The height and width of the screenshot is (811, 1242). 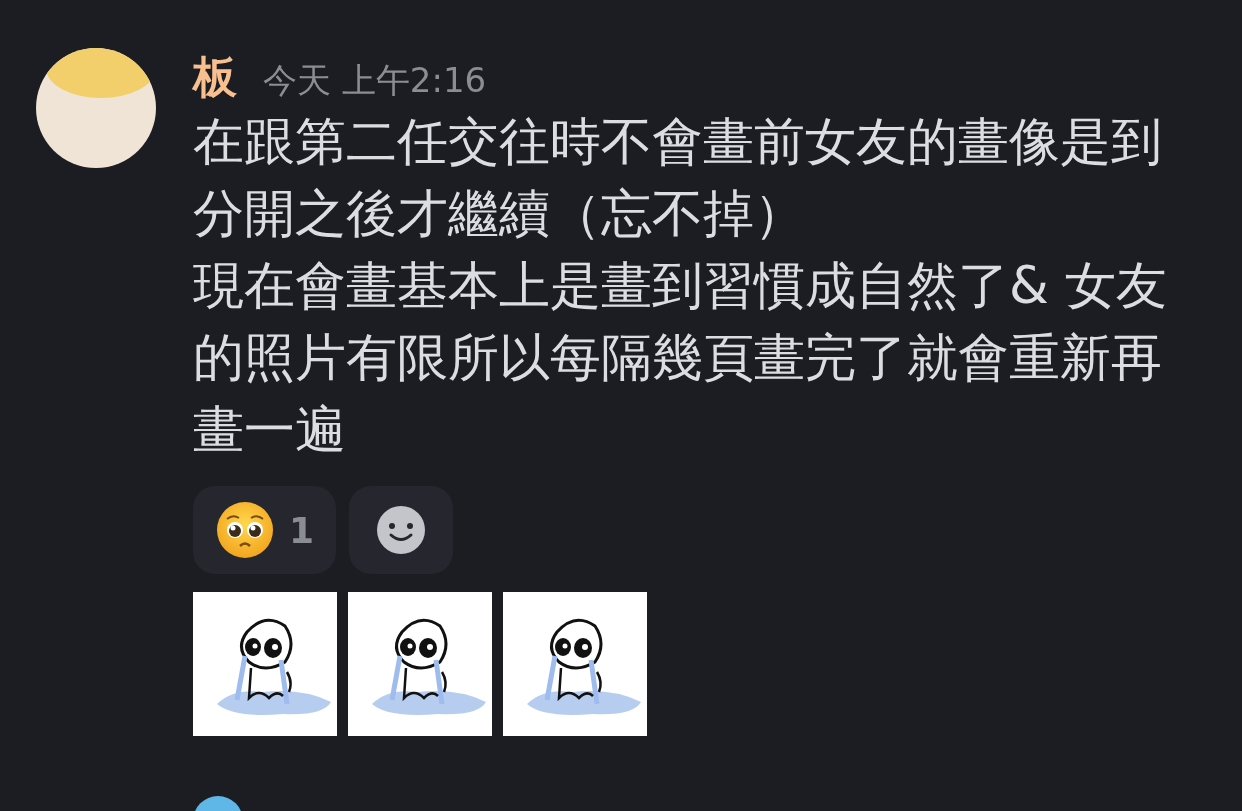 I want to click on add-reaction-button, so click(x=401, y=530).